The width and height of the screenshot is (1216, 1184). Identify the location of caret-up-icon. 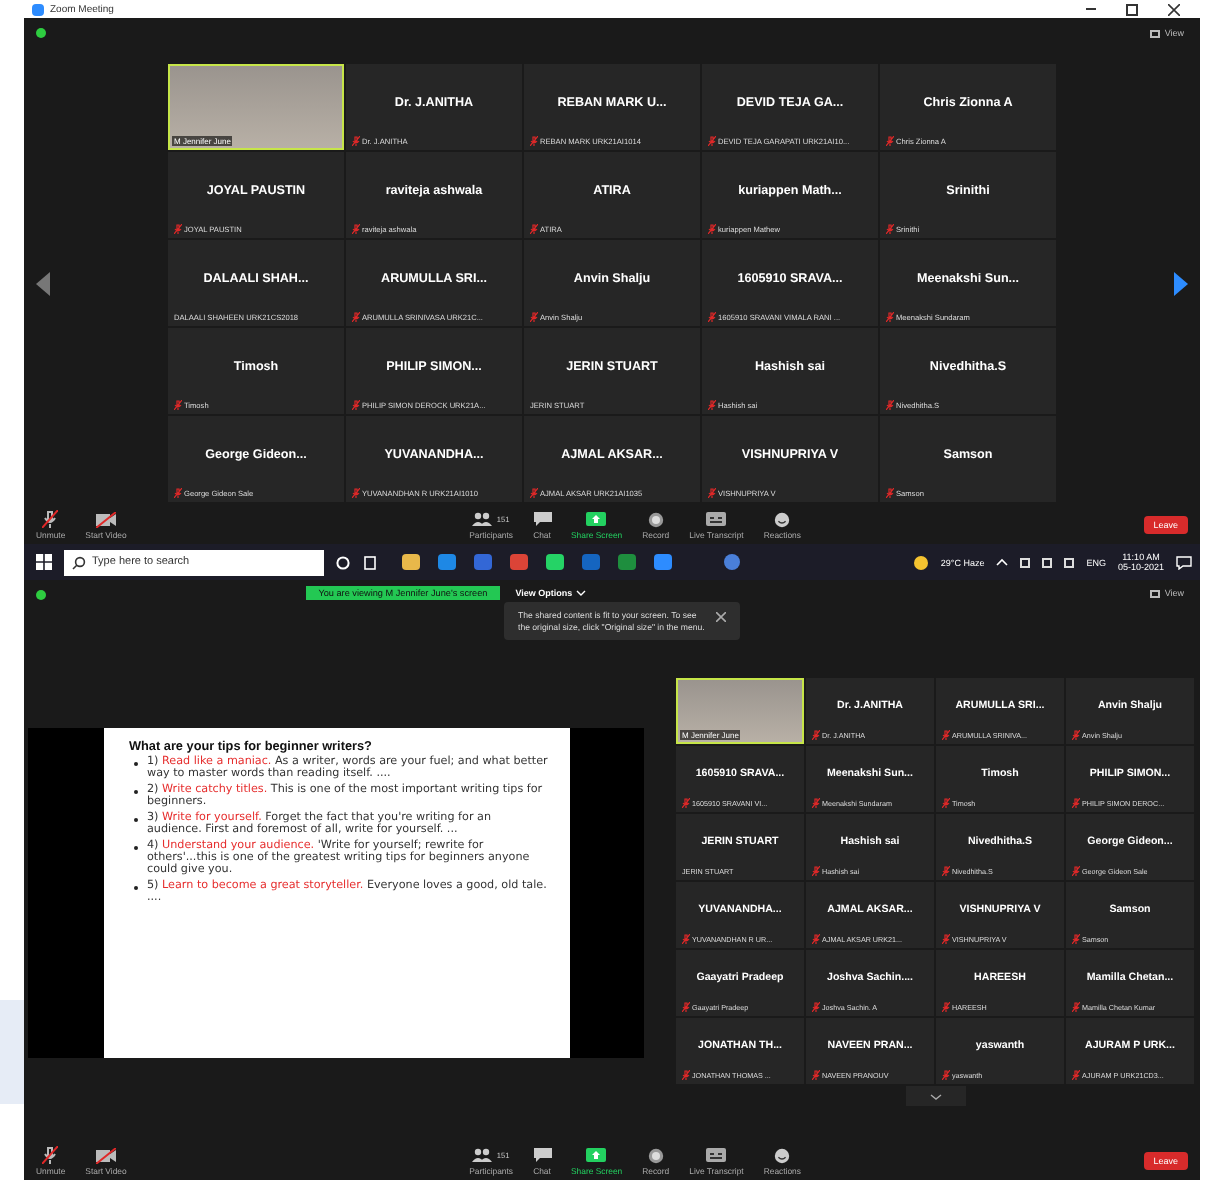
(1002, 562).